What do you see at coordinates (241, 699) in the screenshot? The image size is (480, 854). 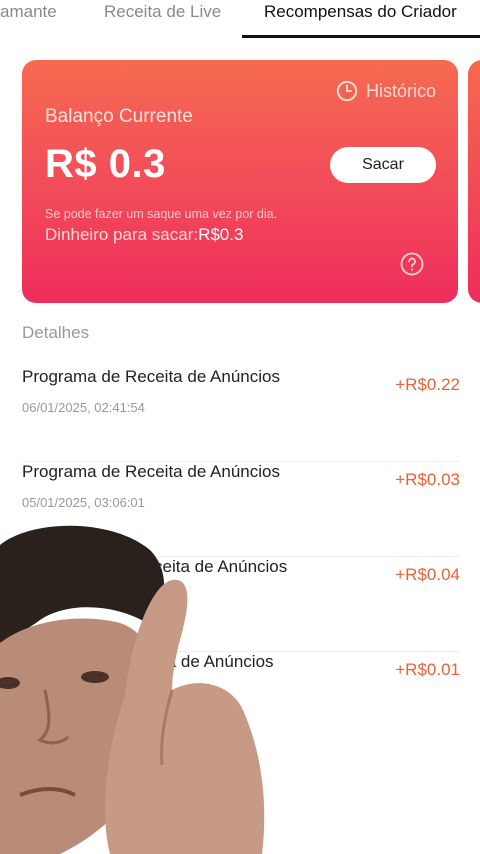 I see `transaction-row: ta de Anúncios +R$0.01` at bounding box center [241, 699].